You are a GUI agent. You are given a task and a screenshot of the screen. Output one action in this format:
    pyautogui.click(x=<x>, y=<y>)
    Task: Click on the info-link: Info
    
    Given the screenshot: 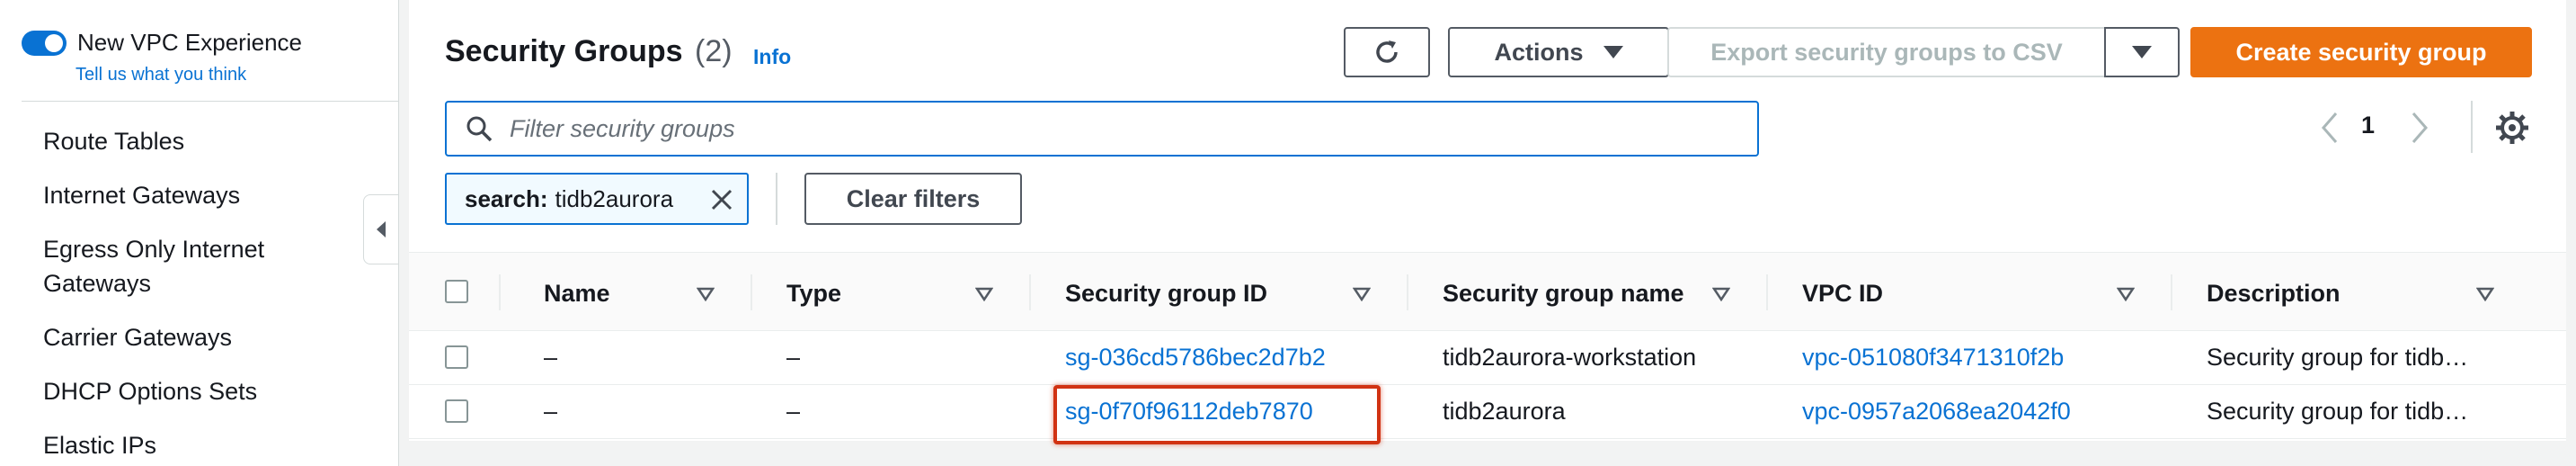 What is the action you would take?
    pyautogui.click(x=772, y=57)
    